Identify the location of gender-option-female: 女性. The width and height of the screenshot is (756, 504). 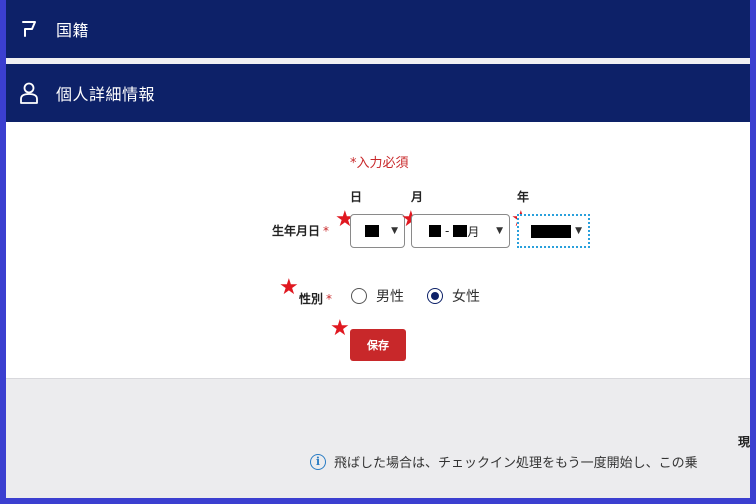
(453, 296).